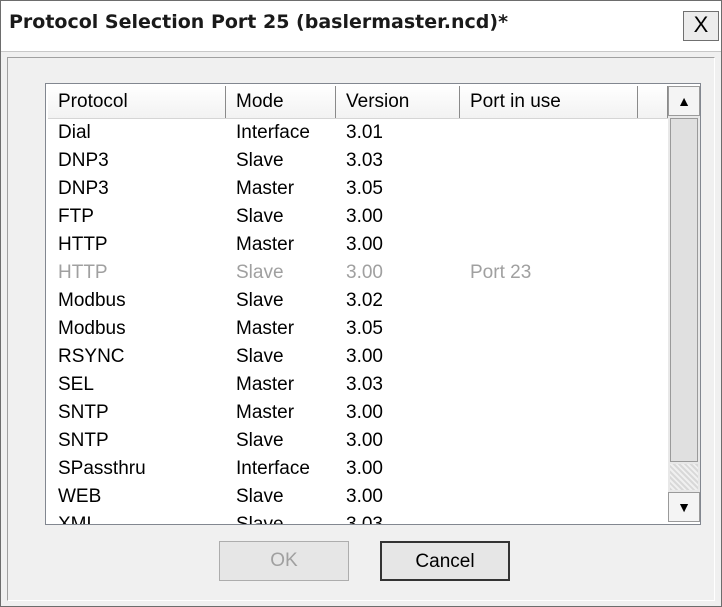 The width and height of the screenshot is (722, 607). What do you see at coordinates (74, 132) in the screenshot?
I see `row-protocol: Dial` at bounding box center [74, 132].